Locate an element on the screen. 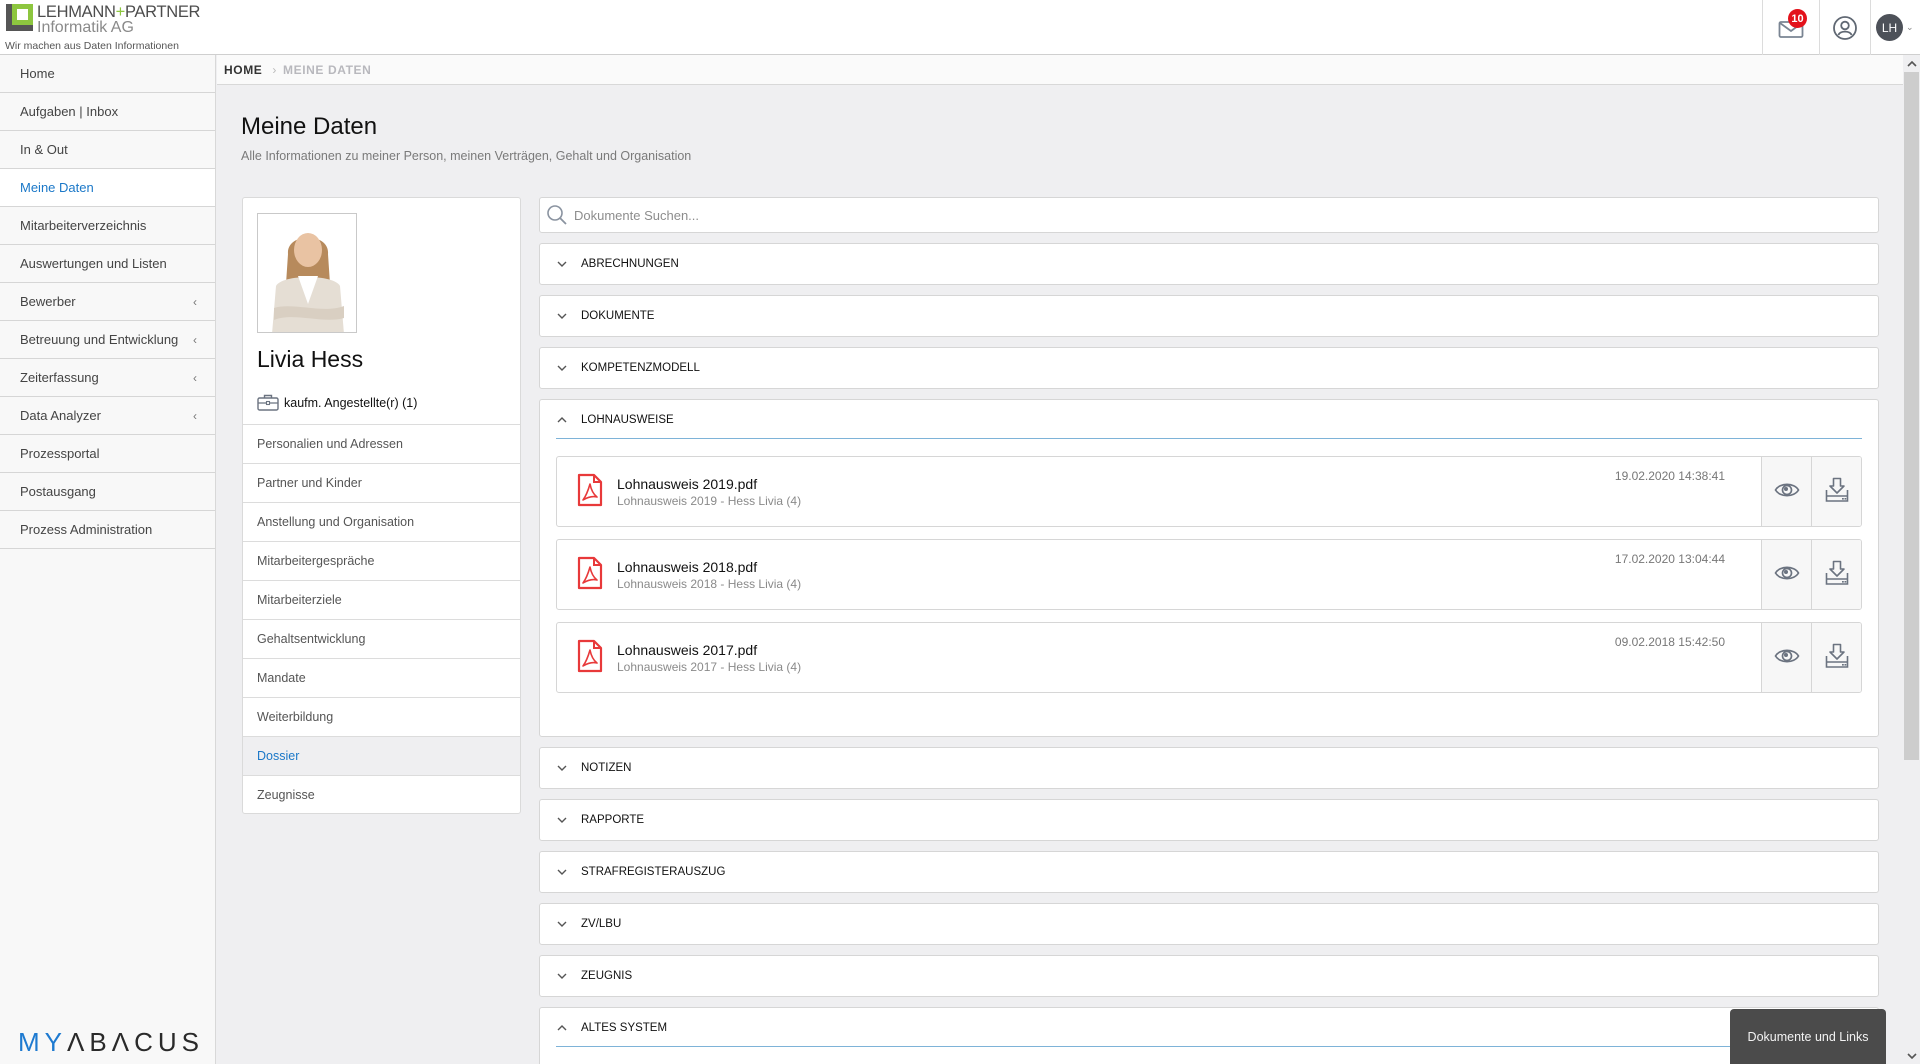 This screenshot has height=1064, width=1920. profile-button is located at coordinates (1845, 27).